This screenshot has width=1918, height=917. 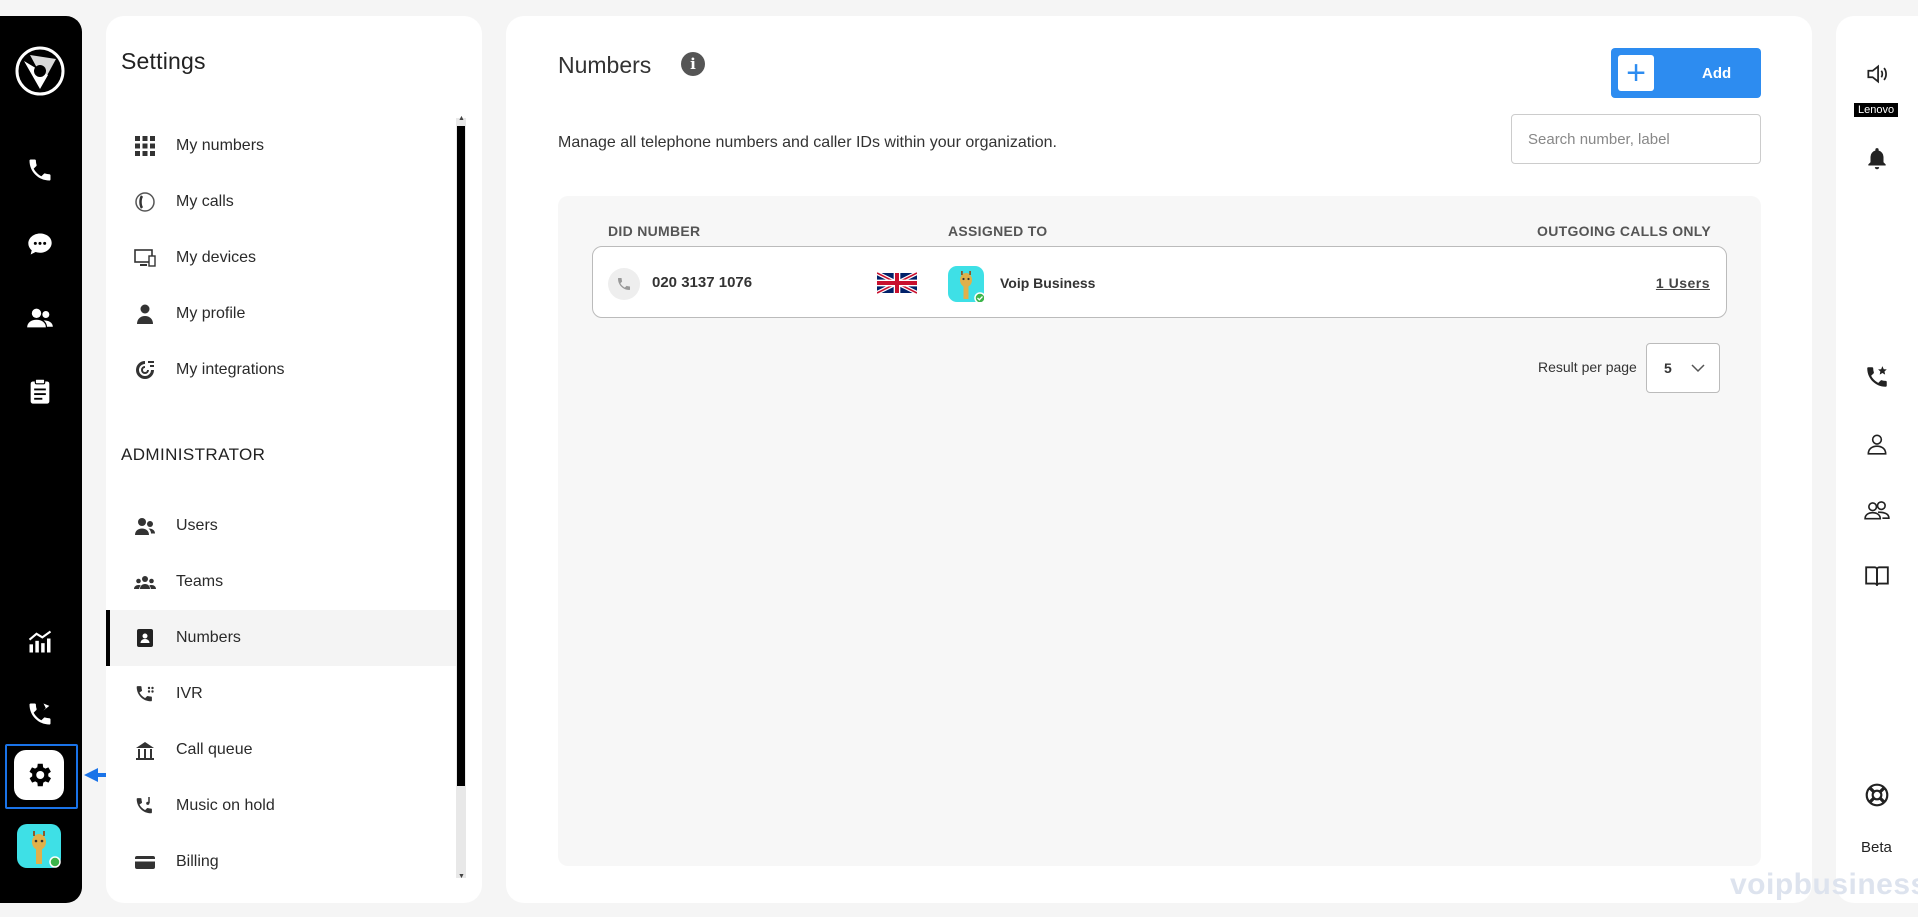 What do you see at coordinates (189, 693) in the screenshot?
I see `menu-item-label: IVR` at bounding box center [189, 693].